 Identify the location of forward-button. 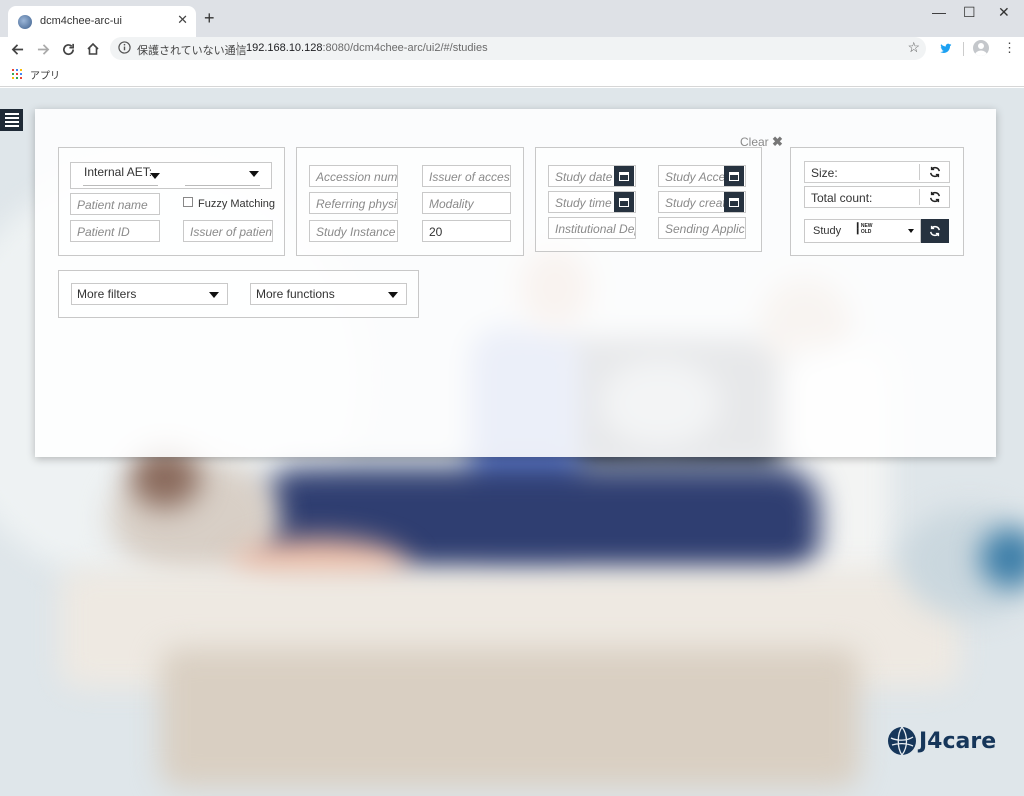
(43, 49).